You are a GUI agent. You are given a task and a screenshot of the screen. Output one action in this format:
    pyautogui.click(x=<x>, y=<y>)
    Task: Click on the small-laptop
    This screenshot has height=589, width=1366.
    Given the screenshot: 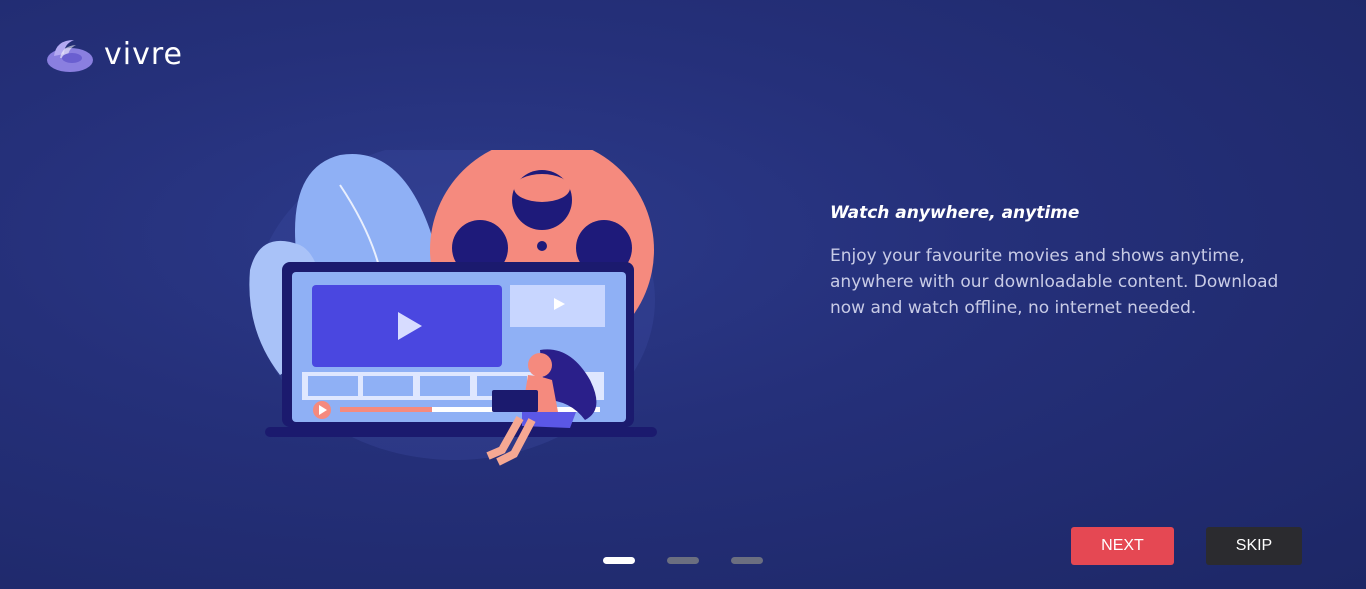 What is the action you would take?
    pyautogui.click(x=515, y=401)
    